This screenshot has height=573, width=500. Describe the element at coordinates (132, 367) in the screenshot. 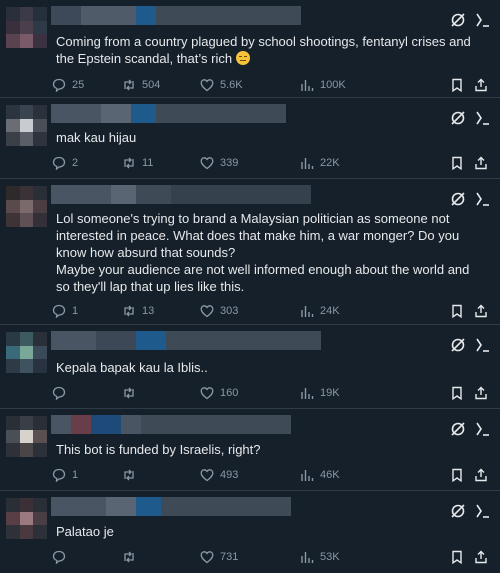

I see `reply-text: Kepala bapak kau la Iblis..` at that location.